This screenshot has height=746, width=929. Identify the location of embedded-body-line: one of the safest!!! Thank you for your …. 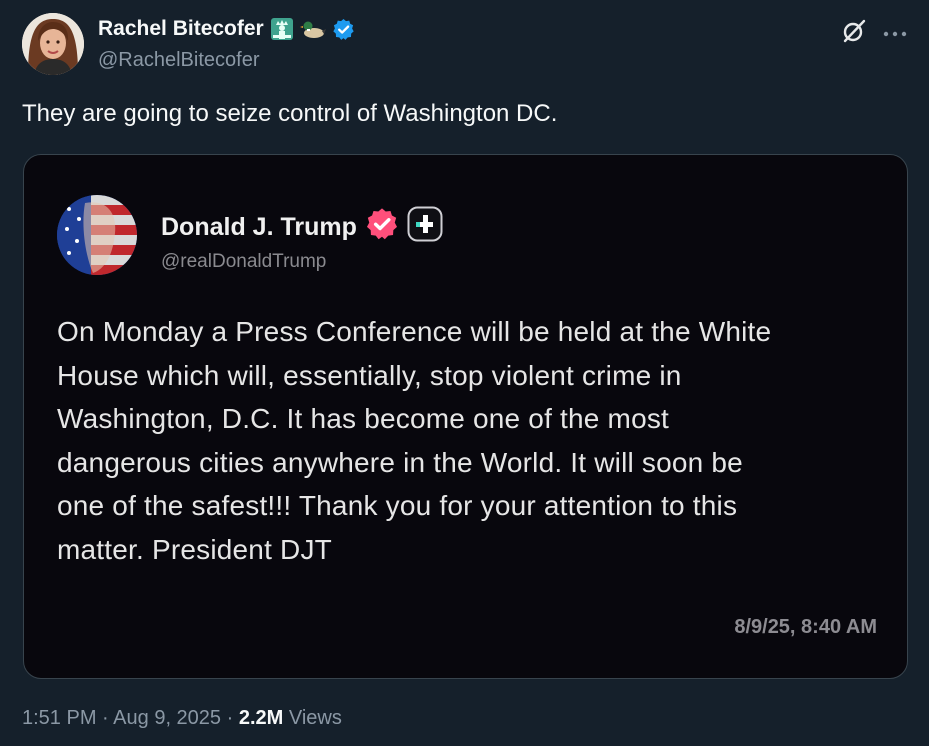
(397, 505).